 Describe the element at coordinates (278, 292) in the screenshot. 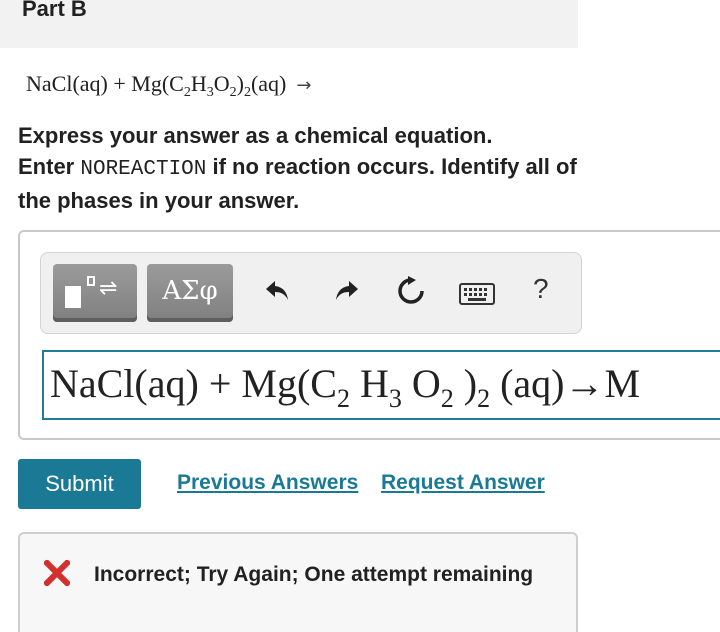

I see `undo-icon` at that location.